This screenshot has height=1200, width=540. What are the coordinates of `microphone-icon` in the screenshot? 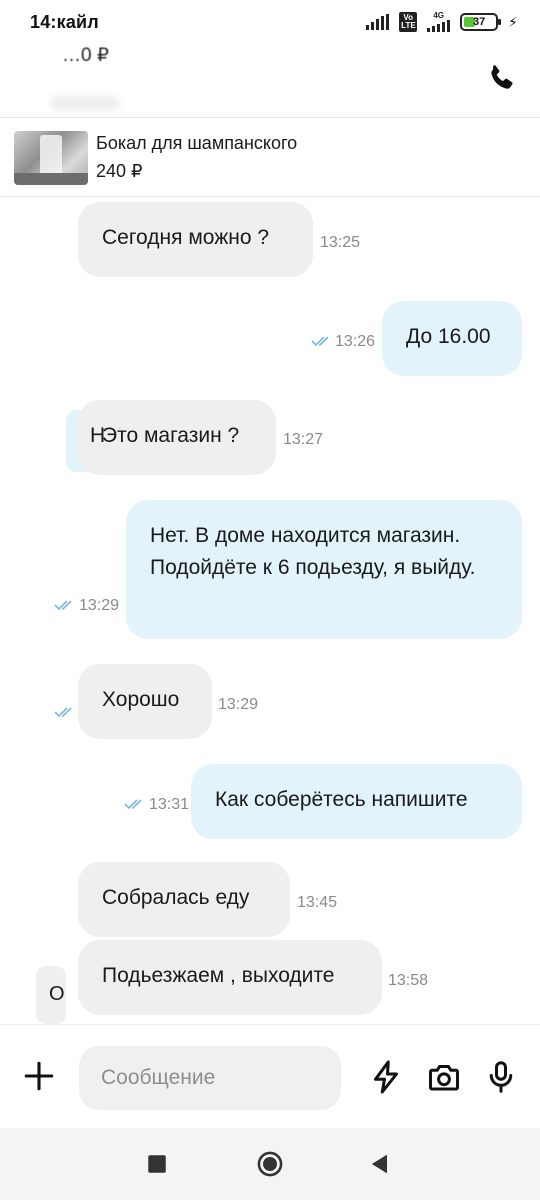 It's located at (501, 1077).